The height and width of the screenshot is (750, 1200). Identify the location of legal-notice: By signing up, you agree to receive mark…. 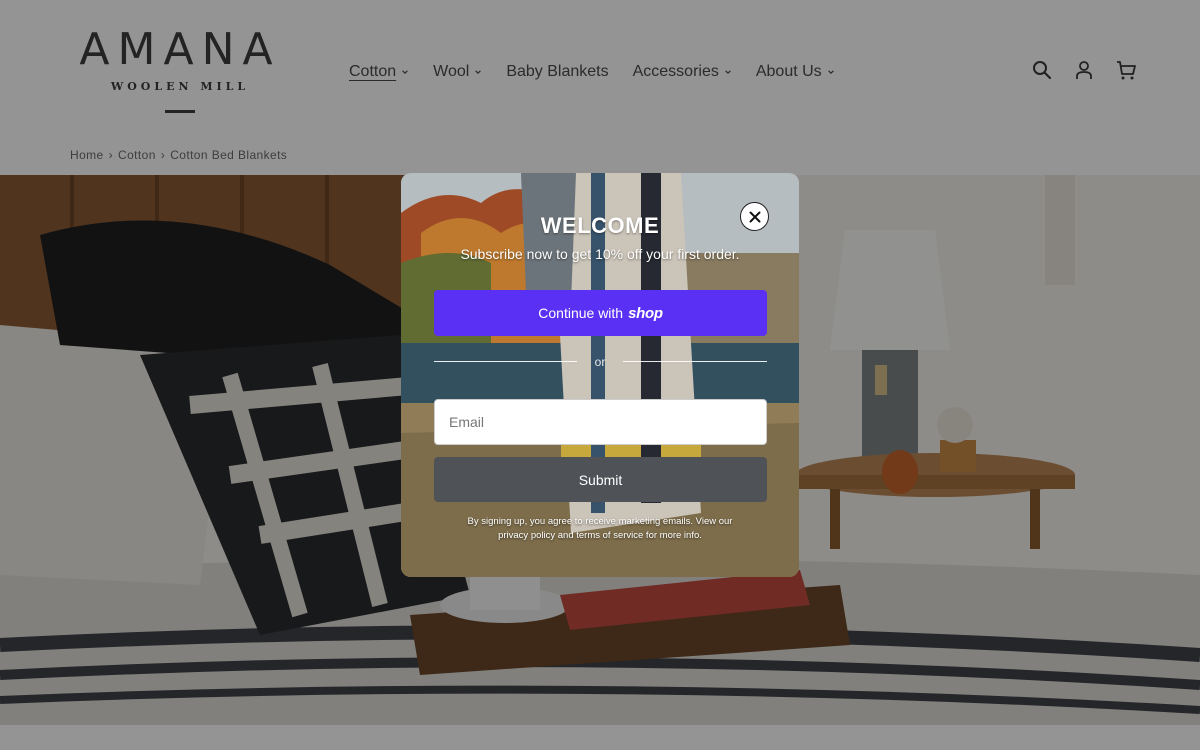
(600, 528).